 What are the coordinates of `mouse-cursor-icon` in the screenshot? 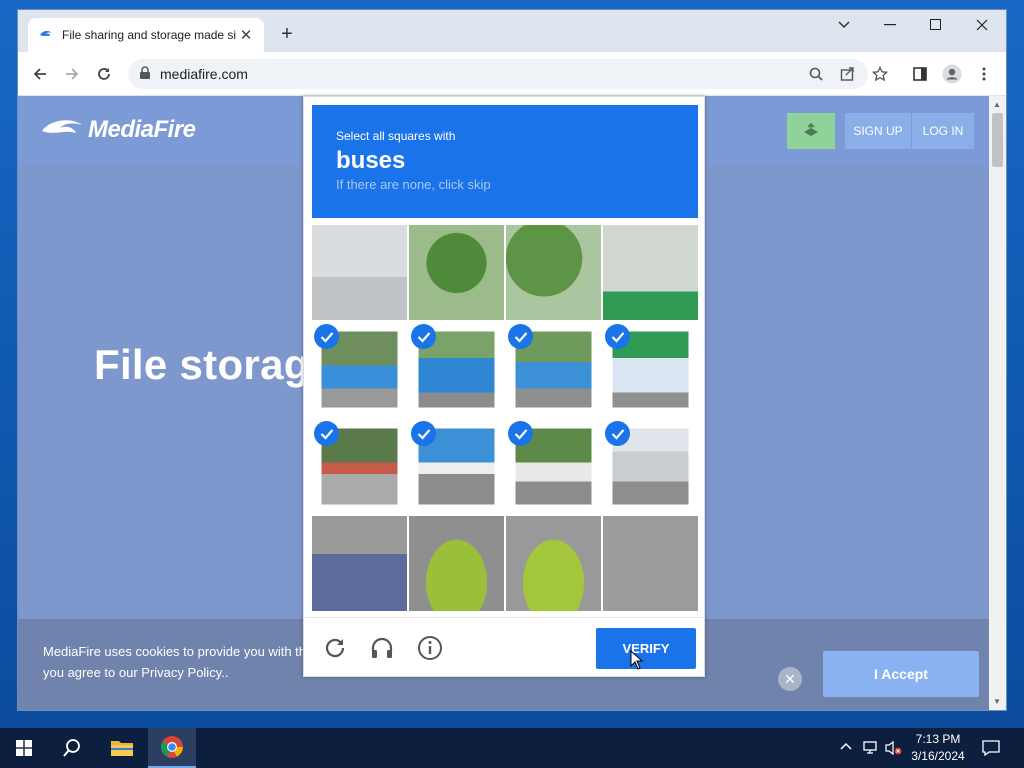 It's located at (637, 660).